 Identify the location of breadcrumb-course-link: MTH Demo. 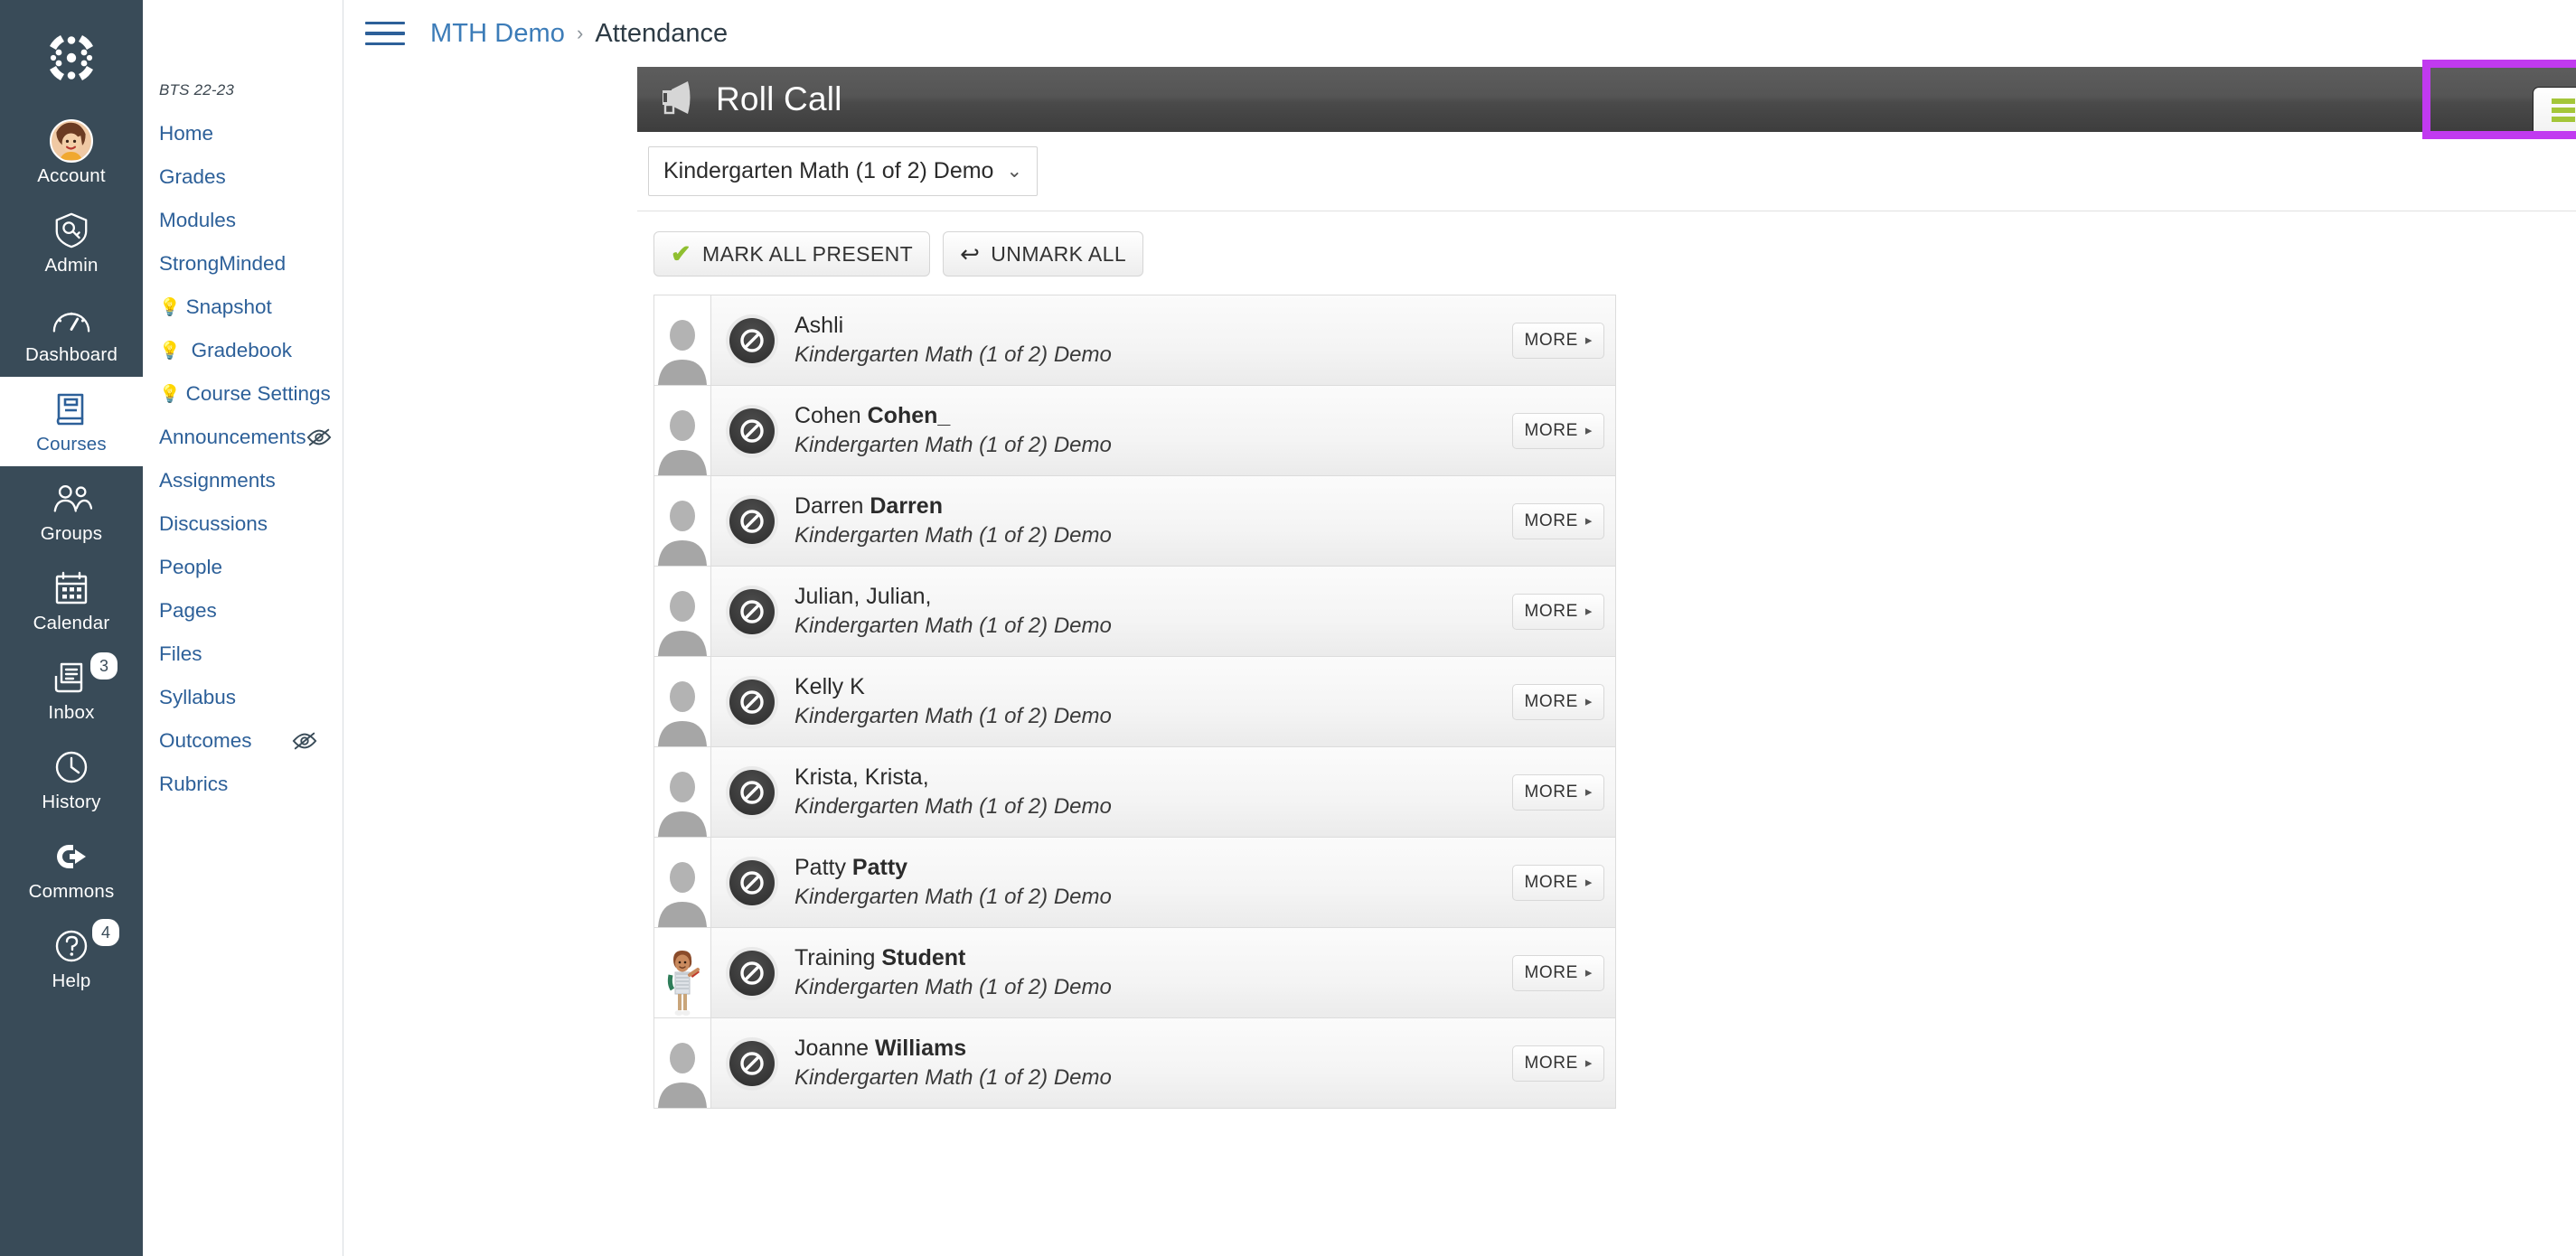
(498, 34).